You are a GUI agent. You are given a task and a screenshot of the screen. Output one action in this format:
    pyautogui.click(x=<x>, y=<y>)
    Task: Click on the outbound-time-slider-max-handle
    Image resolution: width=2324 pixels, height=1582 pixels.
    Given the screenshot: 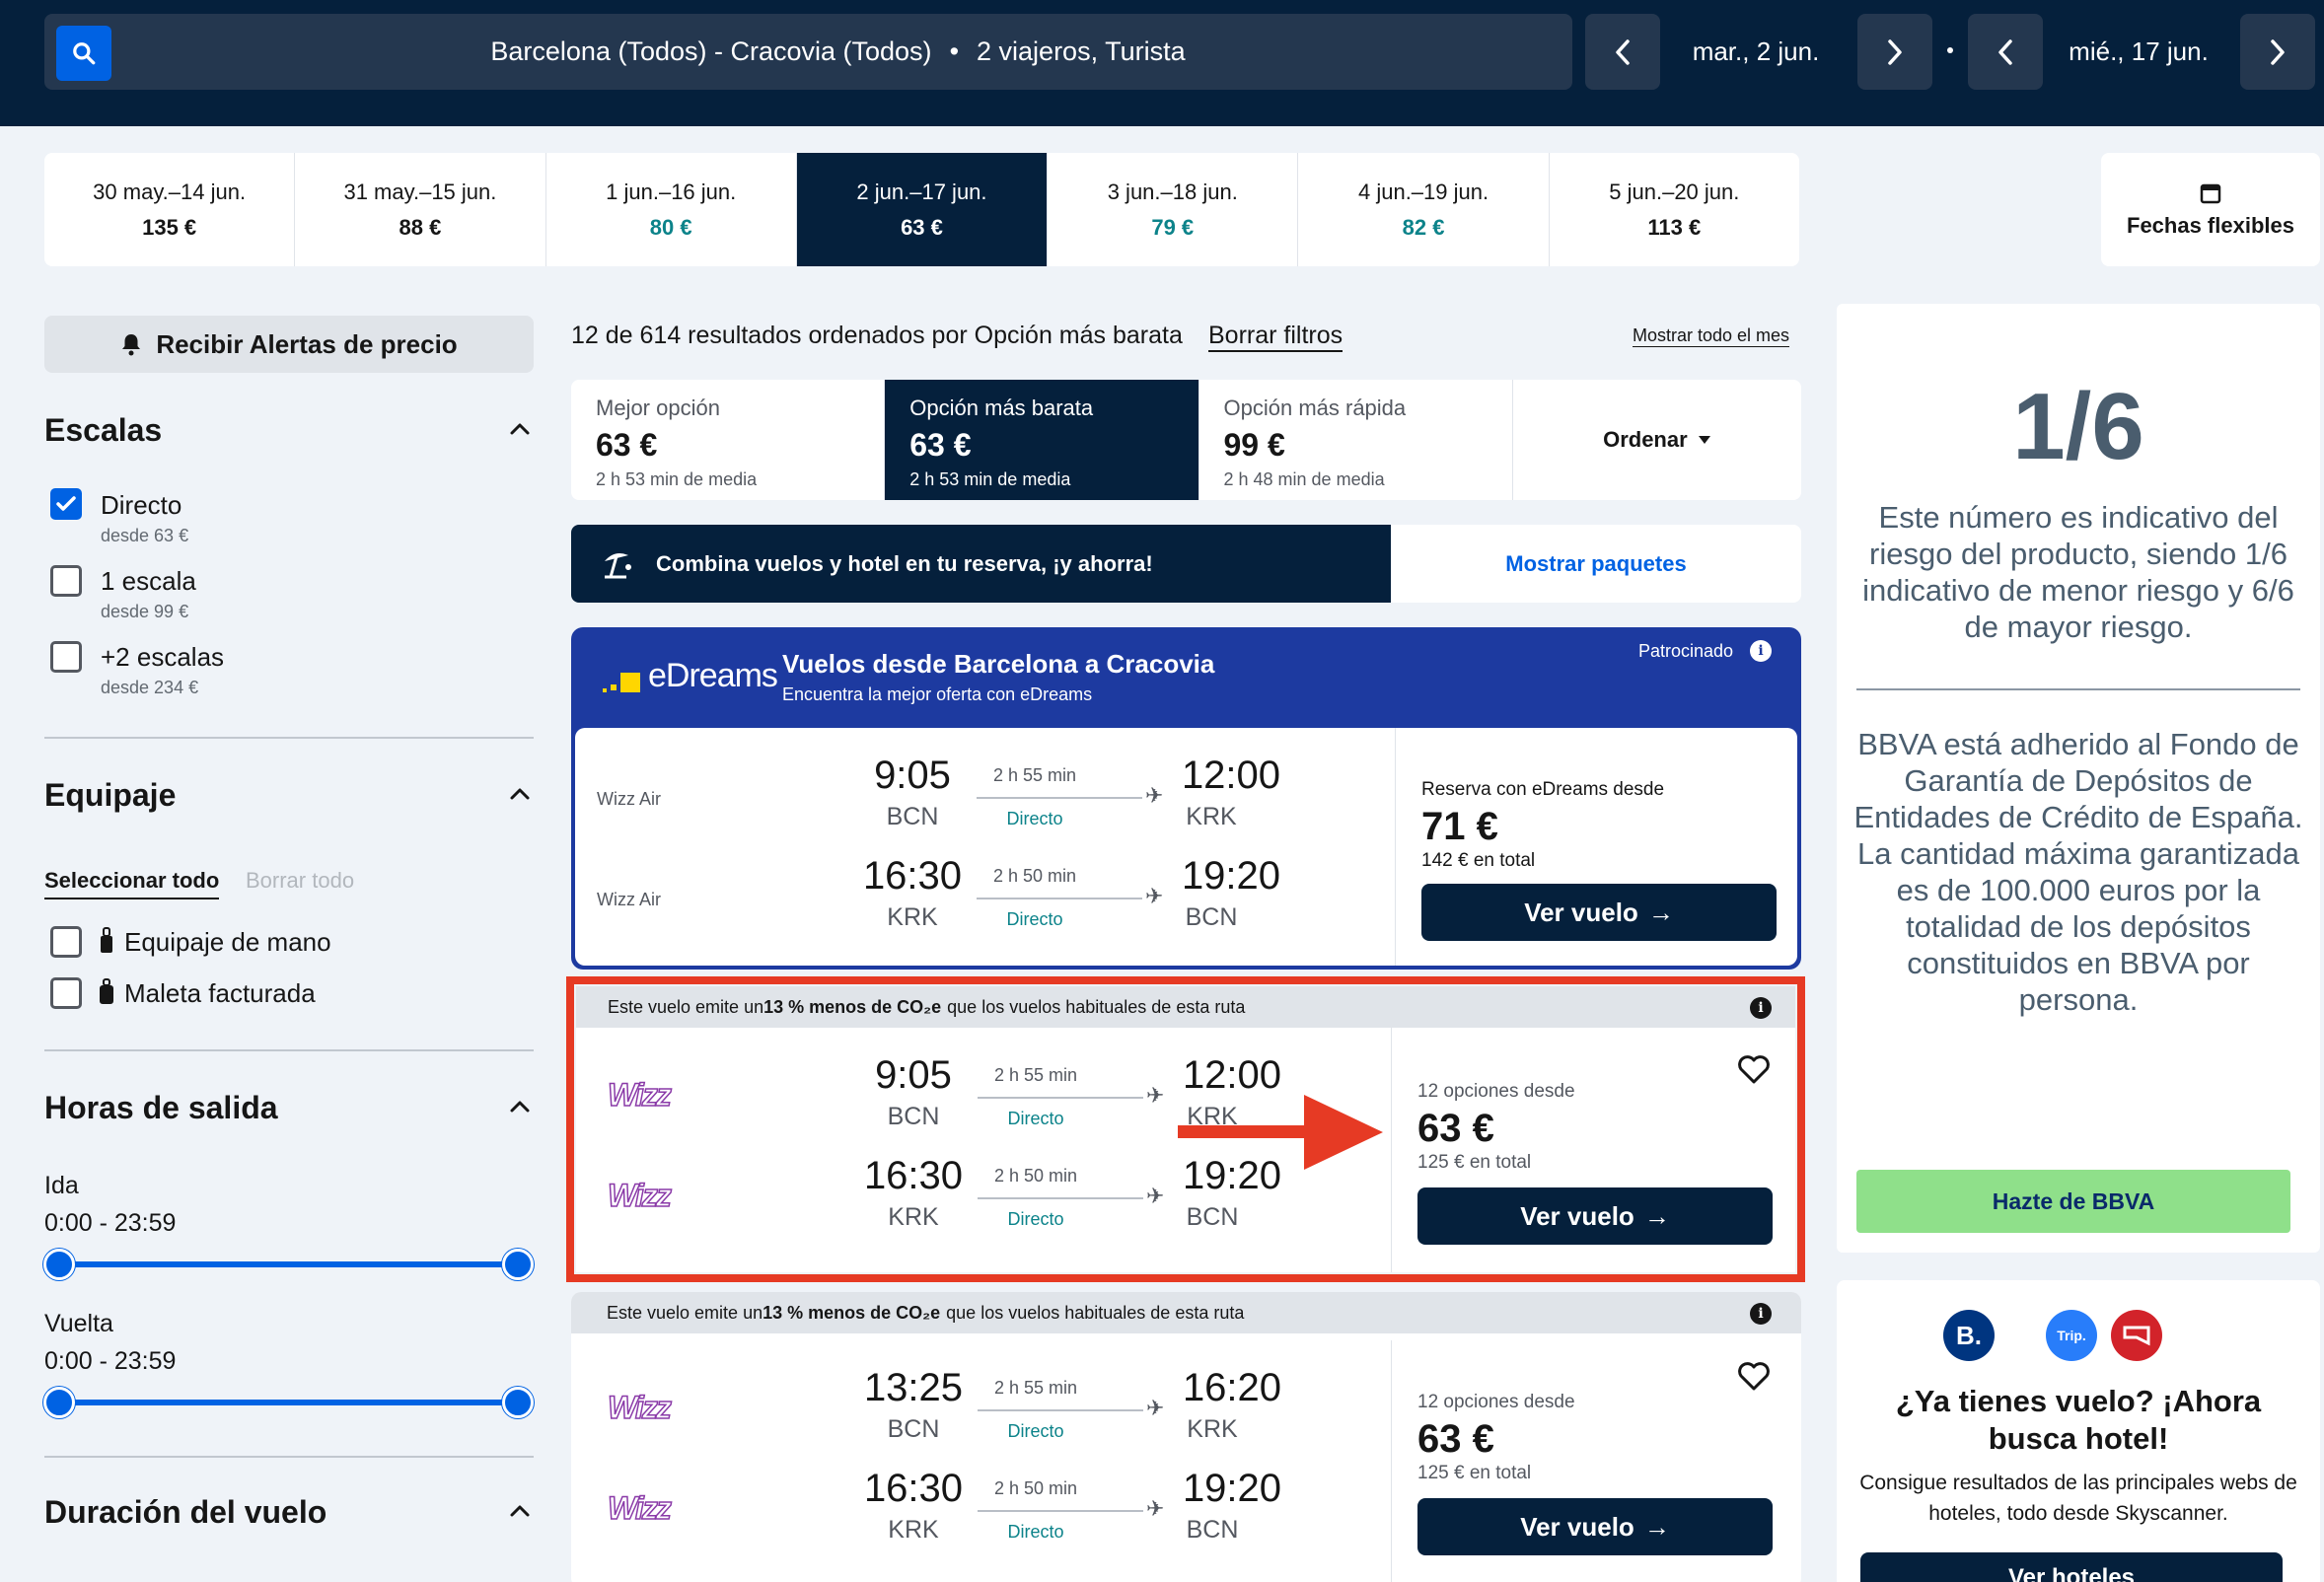 What is the action you would take?
    pyautogui.click(x=518, y=1264)
    